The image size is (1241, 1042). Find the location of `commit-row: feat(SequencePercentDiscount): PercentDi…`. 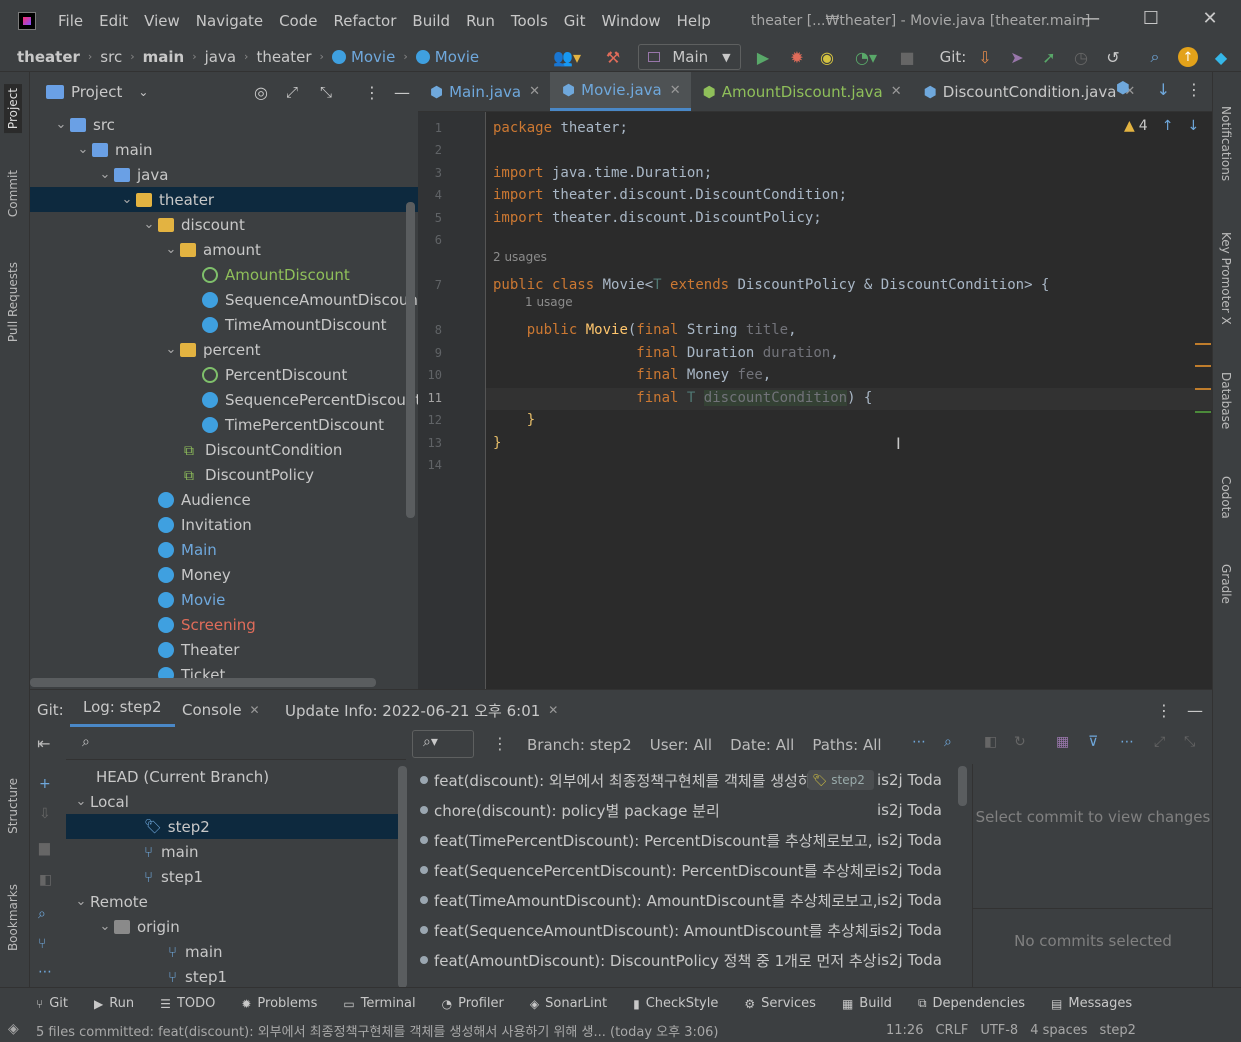

commit-row: feat(SequencePercentDiscount): PercentDi… is located at coordinates (686, 870).